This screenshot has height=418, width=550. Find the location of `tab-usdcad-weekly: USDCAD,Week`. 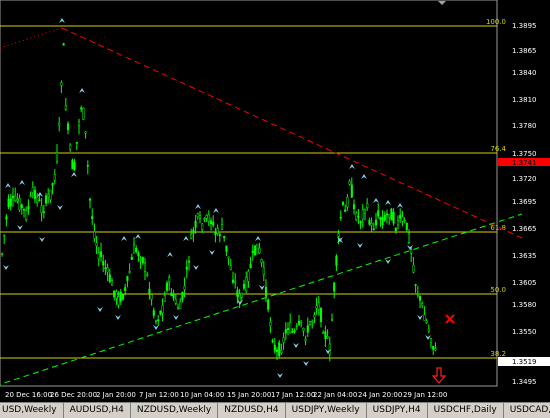

tab-usdcad-weekly: USDCAD,Week is located at coordinates (527, 410).